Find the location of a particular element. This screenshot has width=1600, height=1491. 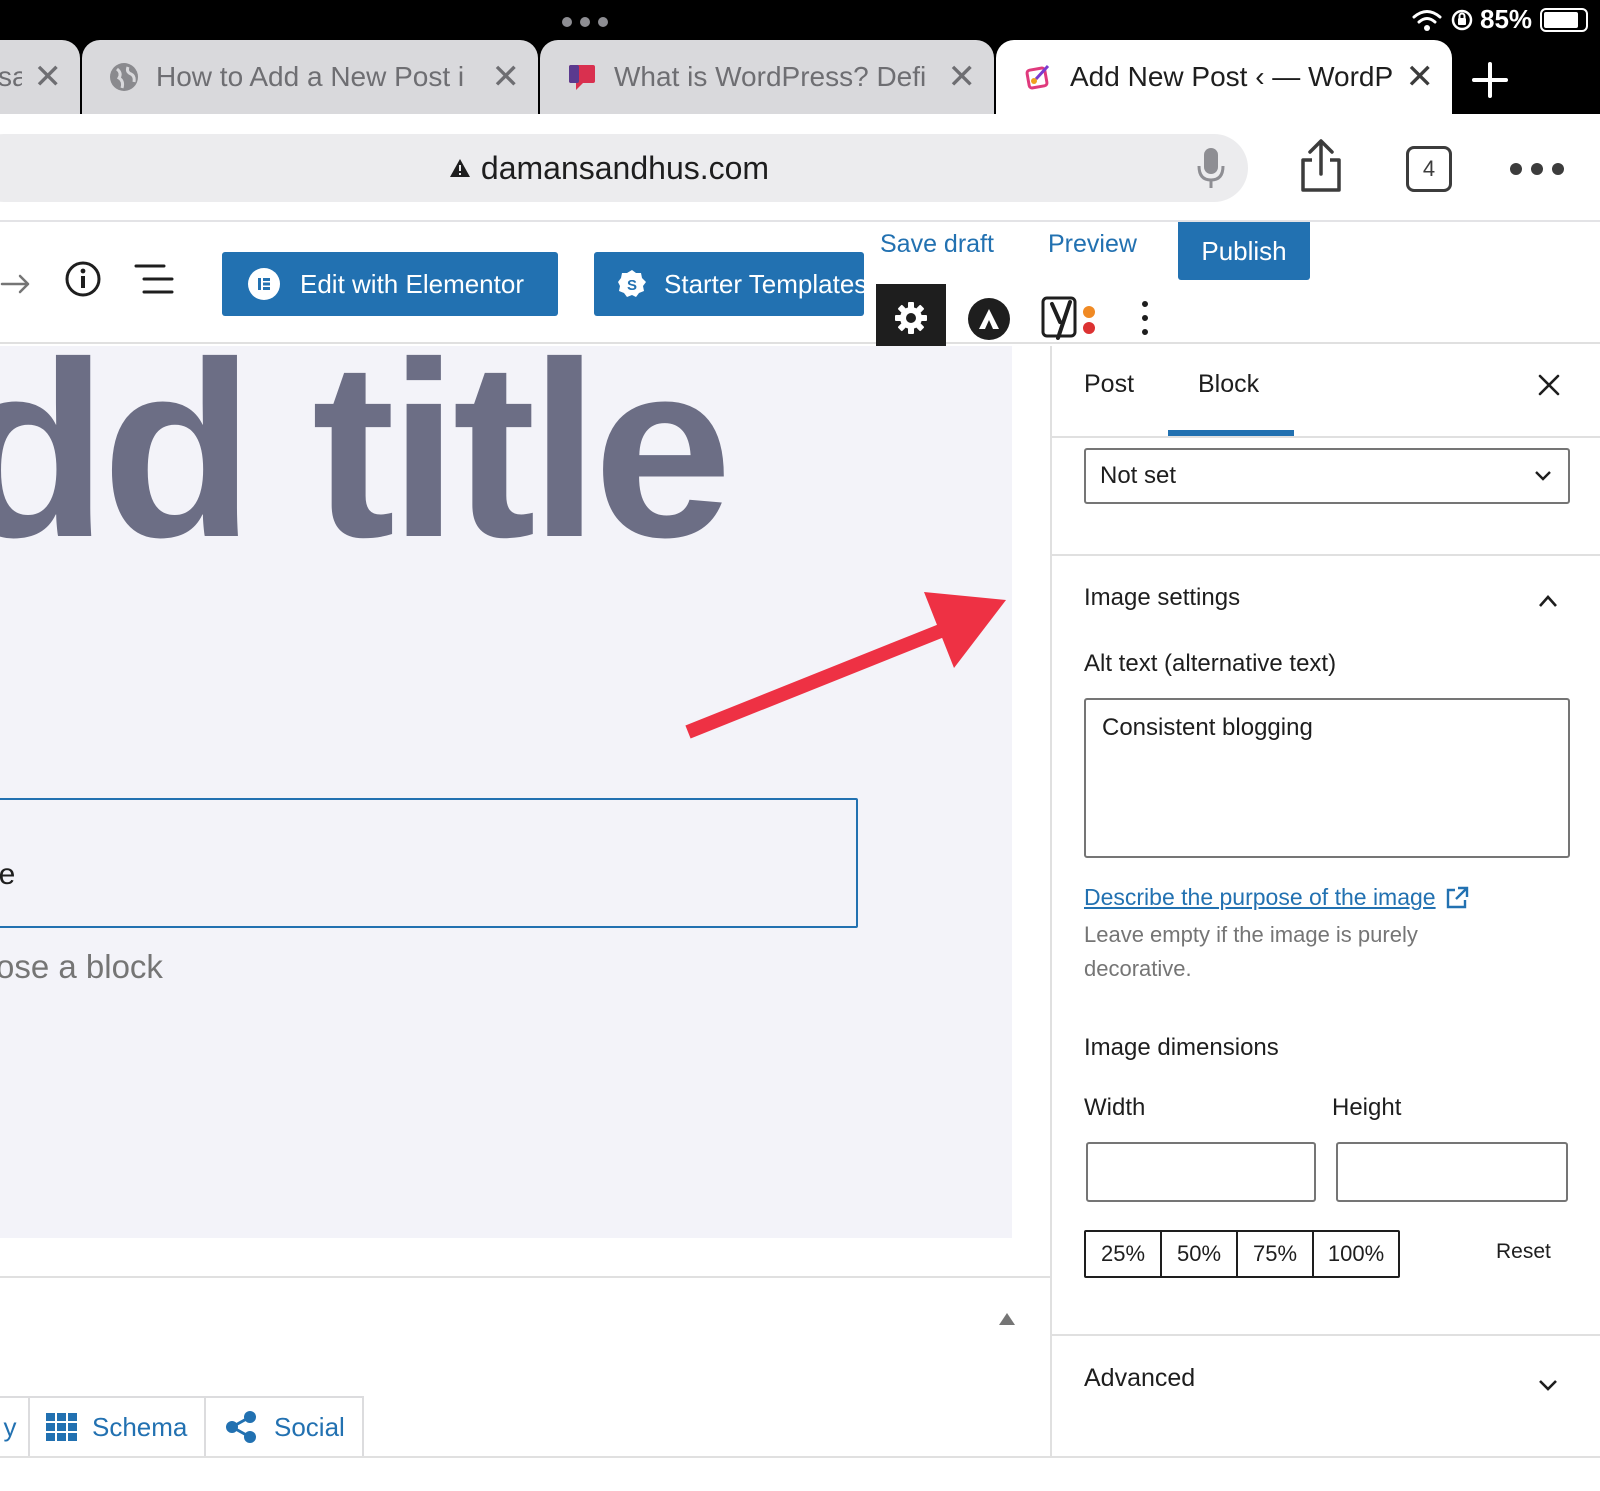

orientation-lock-icon is located at coordinates (1462, 20).